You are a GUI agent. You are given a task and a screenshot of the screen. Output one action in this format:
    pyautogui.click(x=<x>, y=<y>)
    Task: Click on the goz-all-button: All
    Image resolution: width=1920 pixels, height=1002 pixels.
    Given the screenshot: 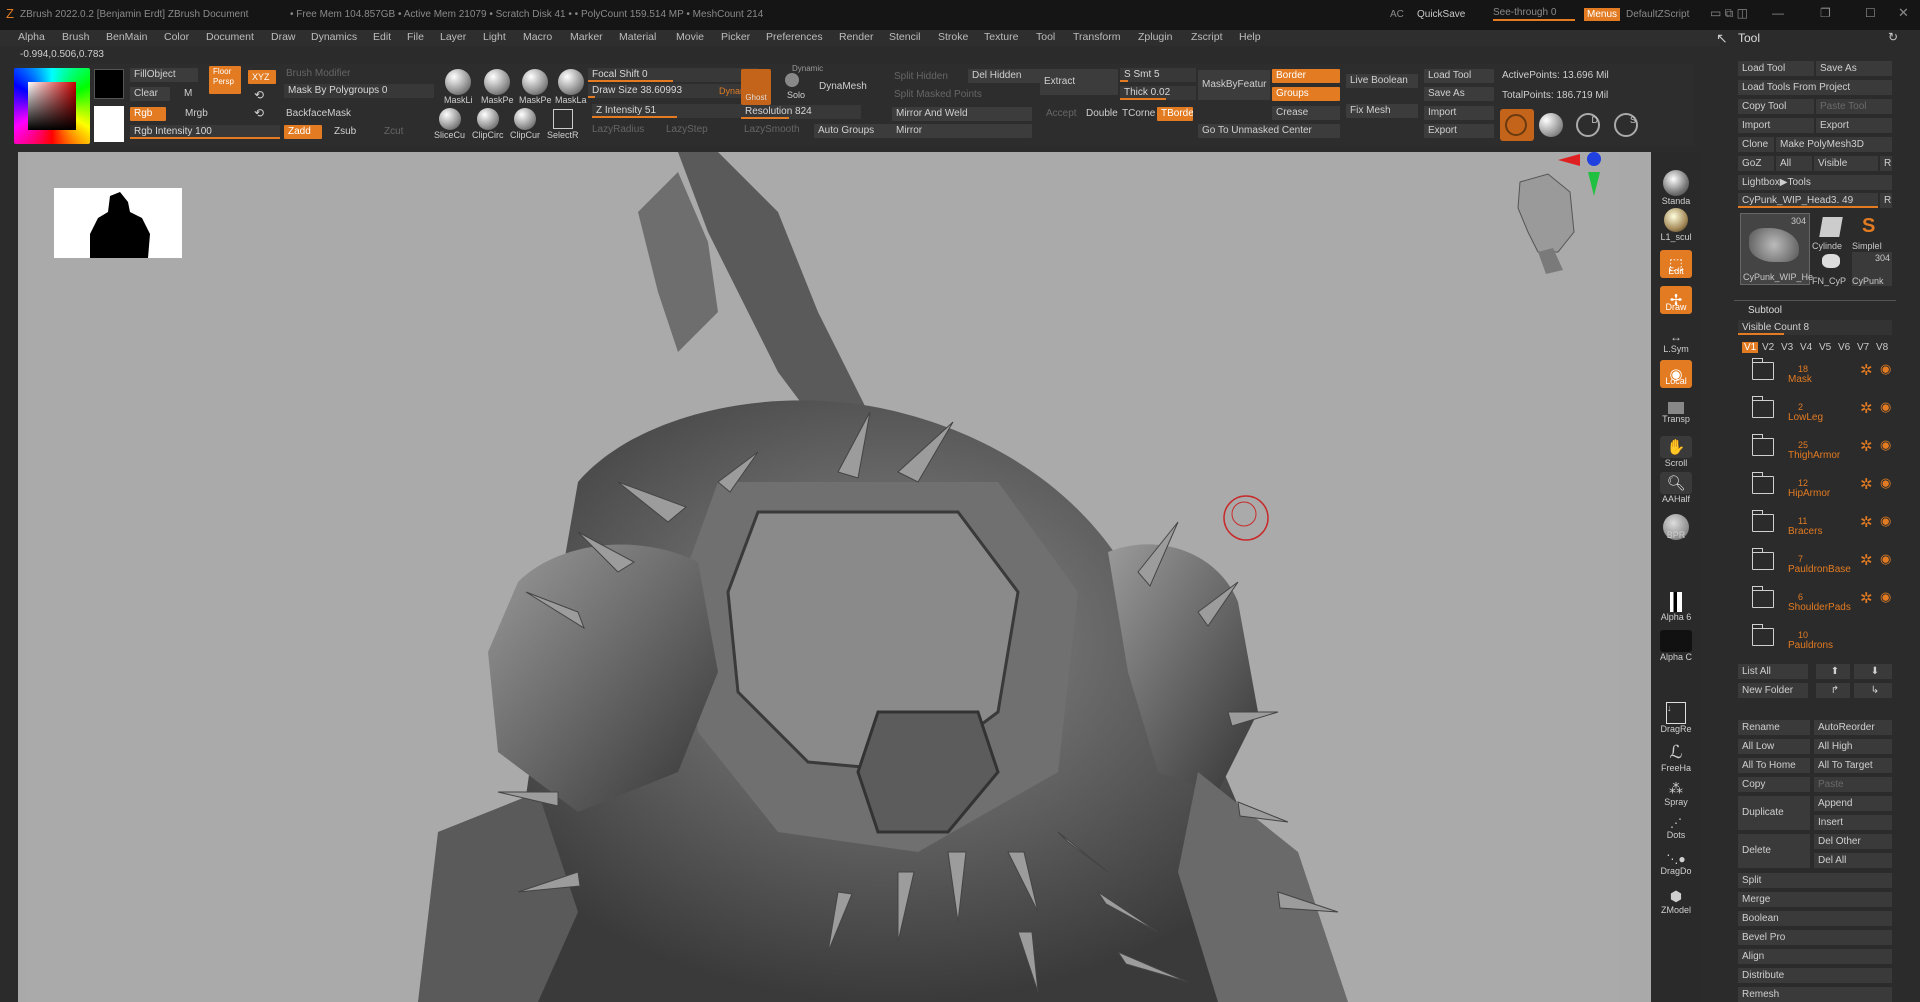 What is the action you would take?
    pyautogui.click(x=1794, y=163)
    